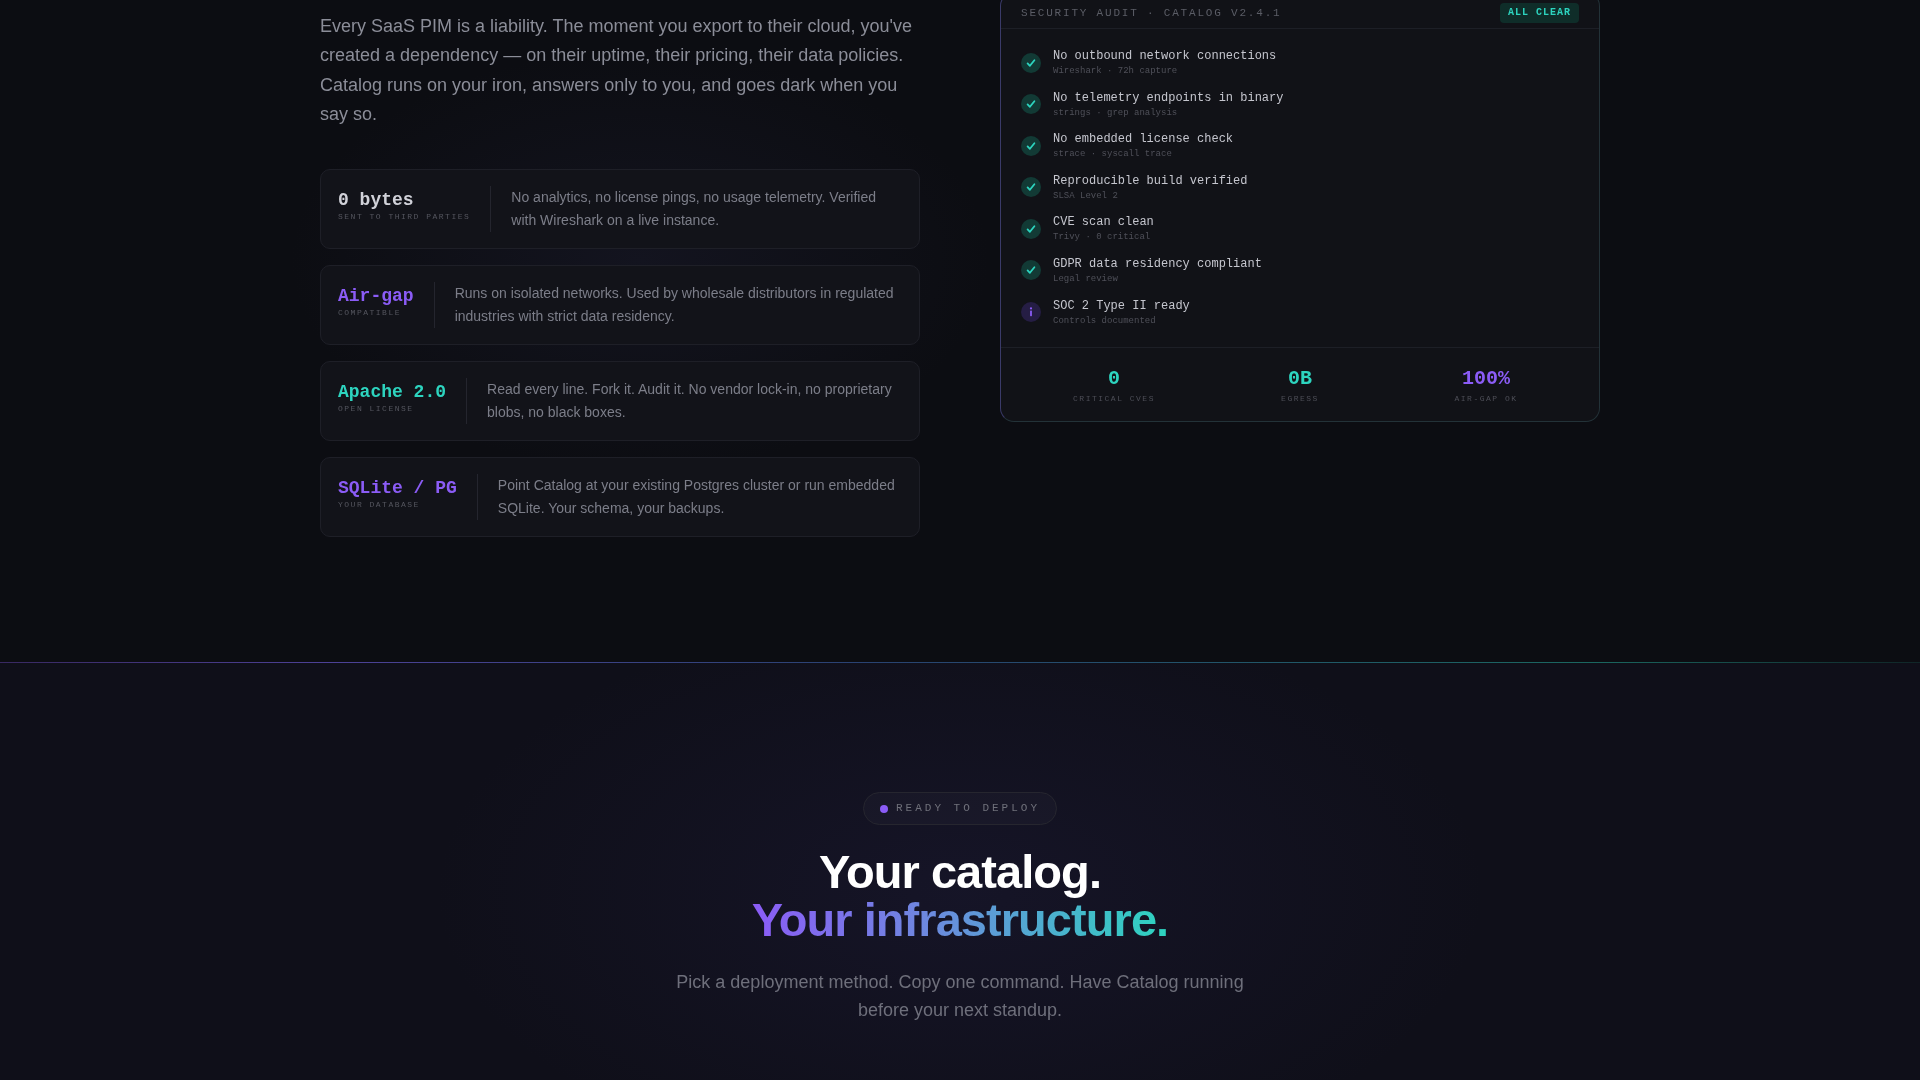 Image resolution: width=1920 pixels, height=1080 pixels. Describe the element at coordinates (1165, 56) in the screenshot. I see `check-title: No outbound network connections` at that location.